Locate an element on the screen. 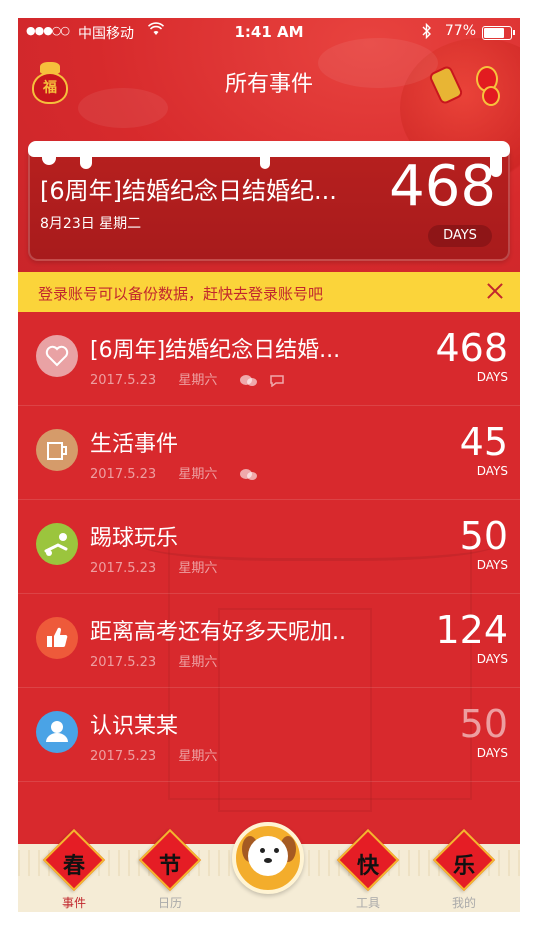 This screenshot has height=950, width=540. firecracker-icon is located at coordinates (466, 88).